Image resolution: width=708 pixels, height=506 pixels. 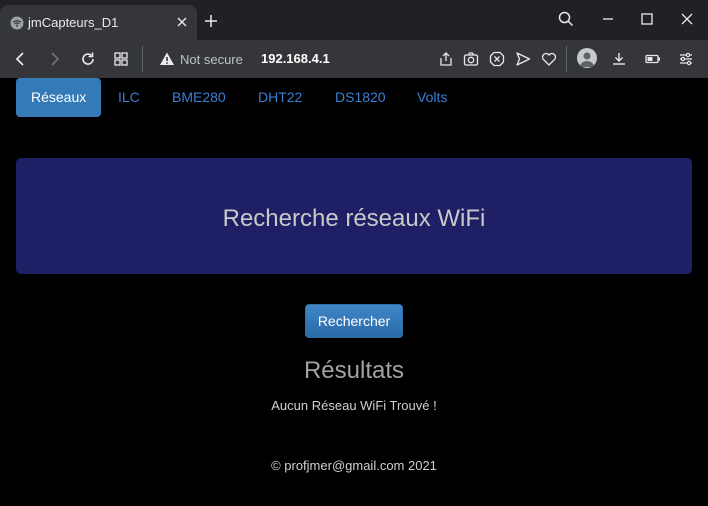 What do you see at coordinates (73, 22) in the screenshot?
I see `tab-title: jmCapteurs_D1` at bounding box center [73, 22].